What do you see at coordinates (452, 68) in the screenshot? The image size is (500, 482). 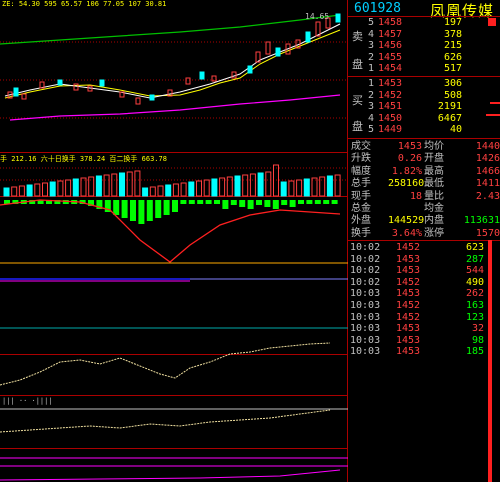 I see `ask-volume: 517` at bounding box center [452, 68].